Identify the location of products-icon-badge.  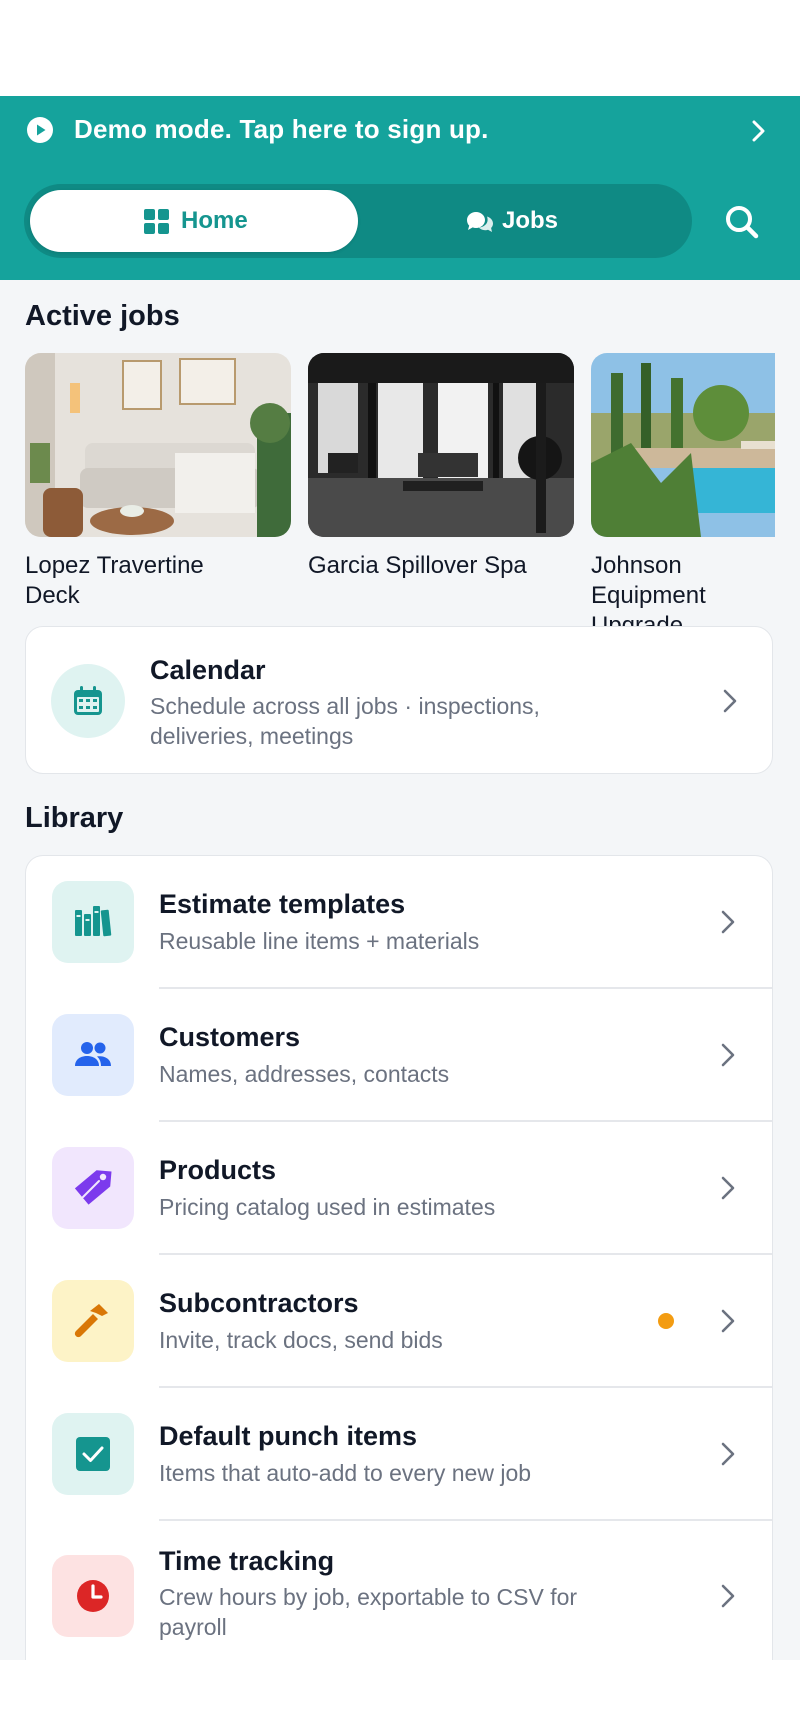
(93, 1188).